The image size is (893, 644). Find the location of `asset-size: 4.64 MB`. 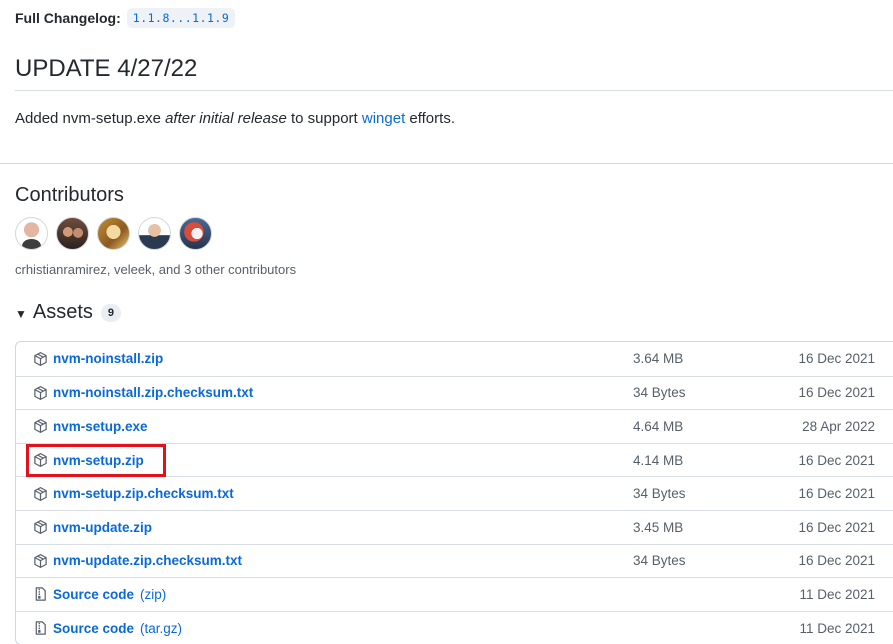

asset-size: 4.64 MB is located at coordinates (658, 426).